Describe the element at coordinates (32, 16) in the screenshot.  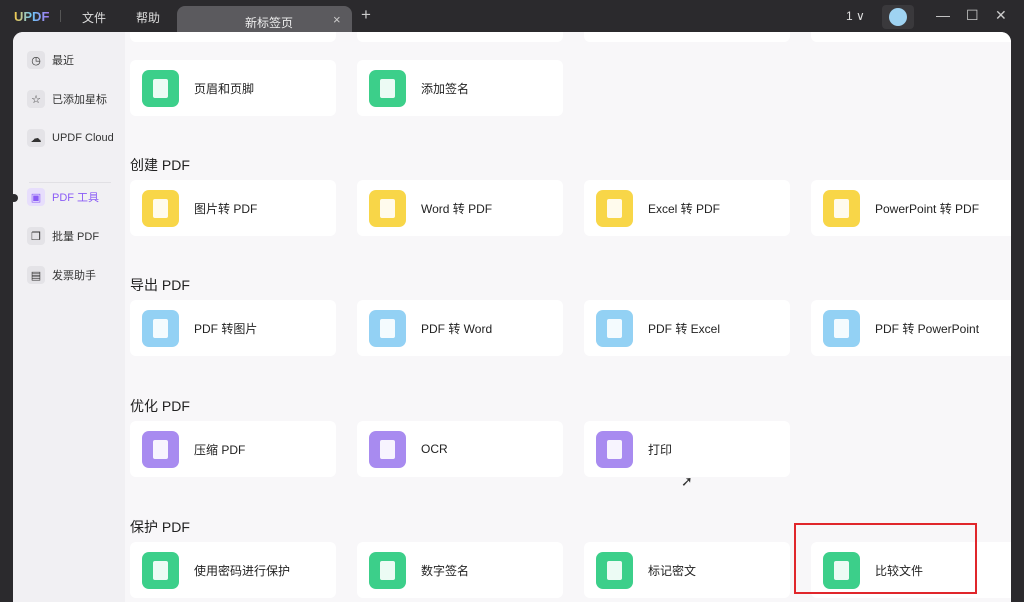
I see `updf-logo: UPDF` at that location.